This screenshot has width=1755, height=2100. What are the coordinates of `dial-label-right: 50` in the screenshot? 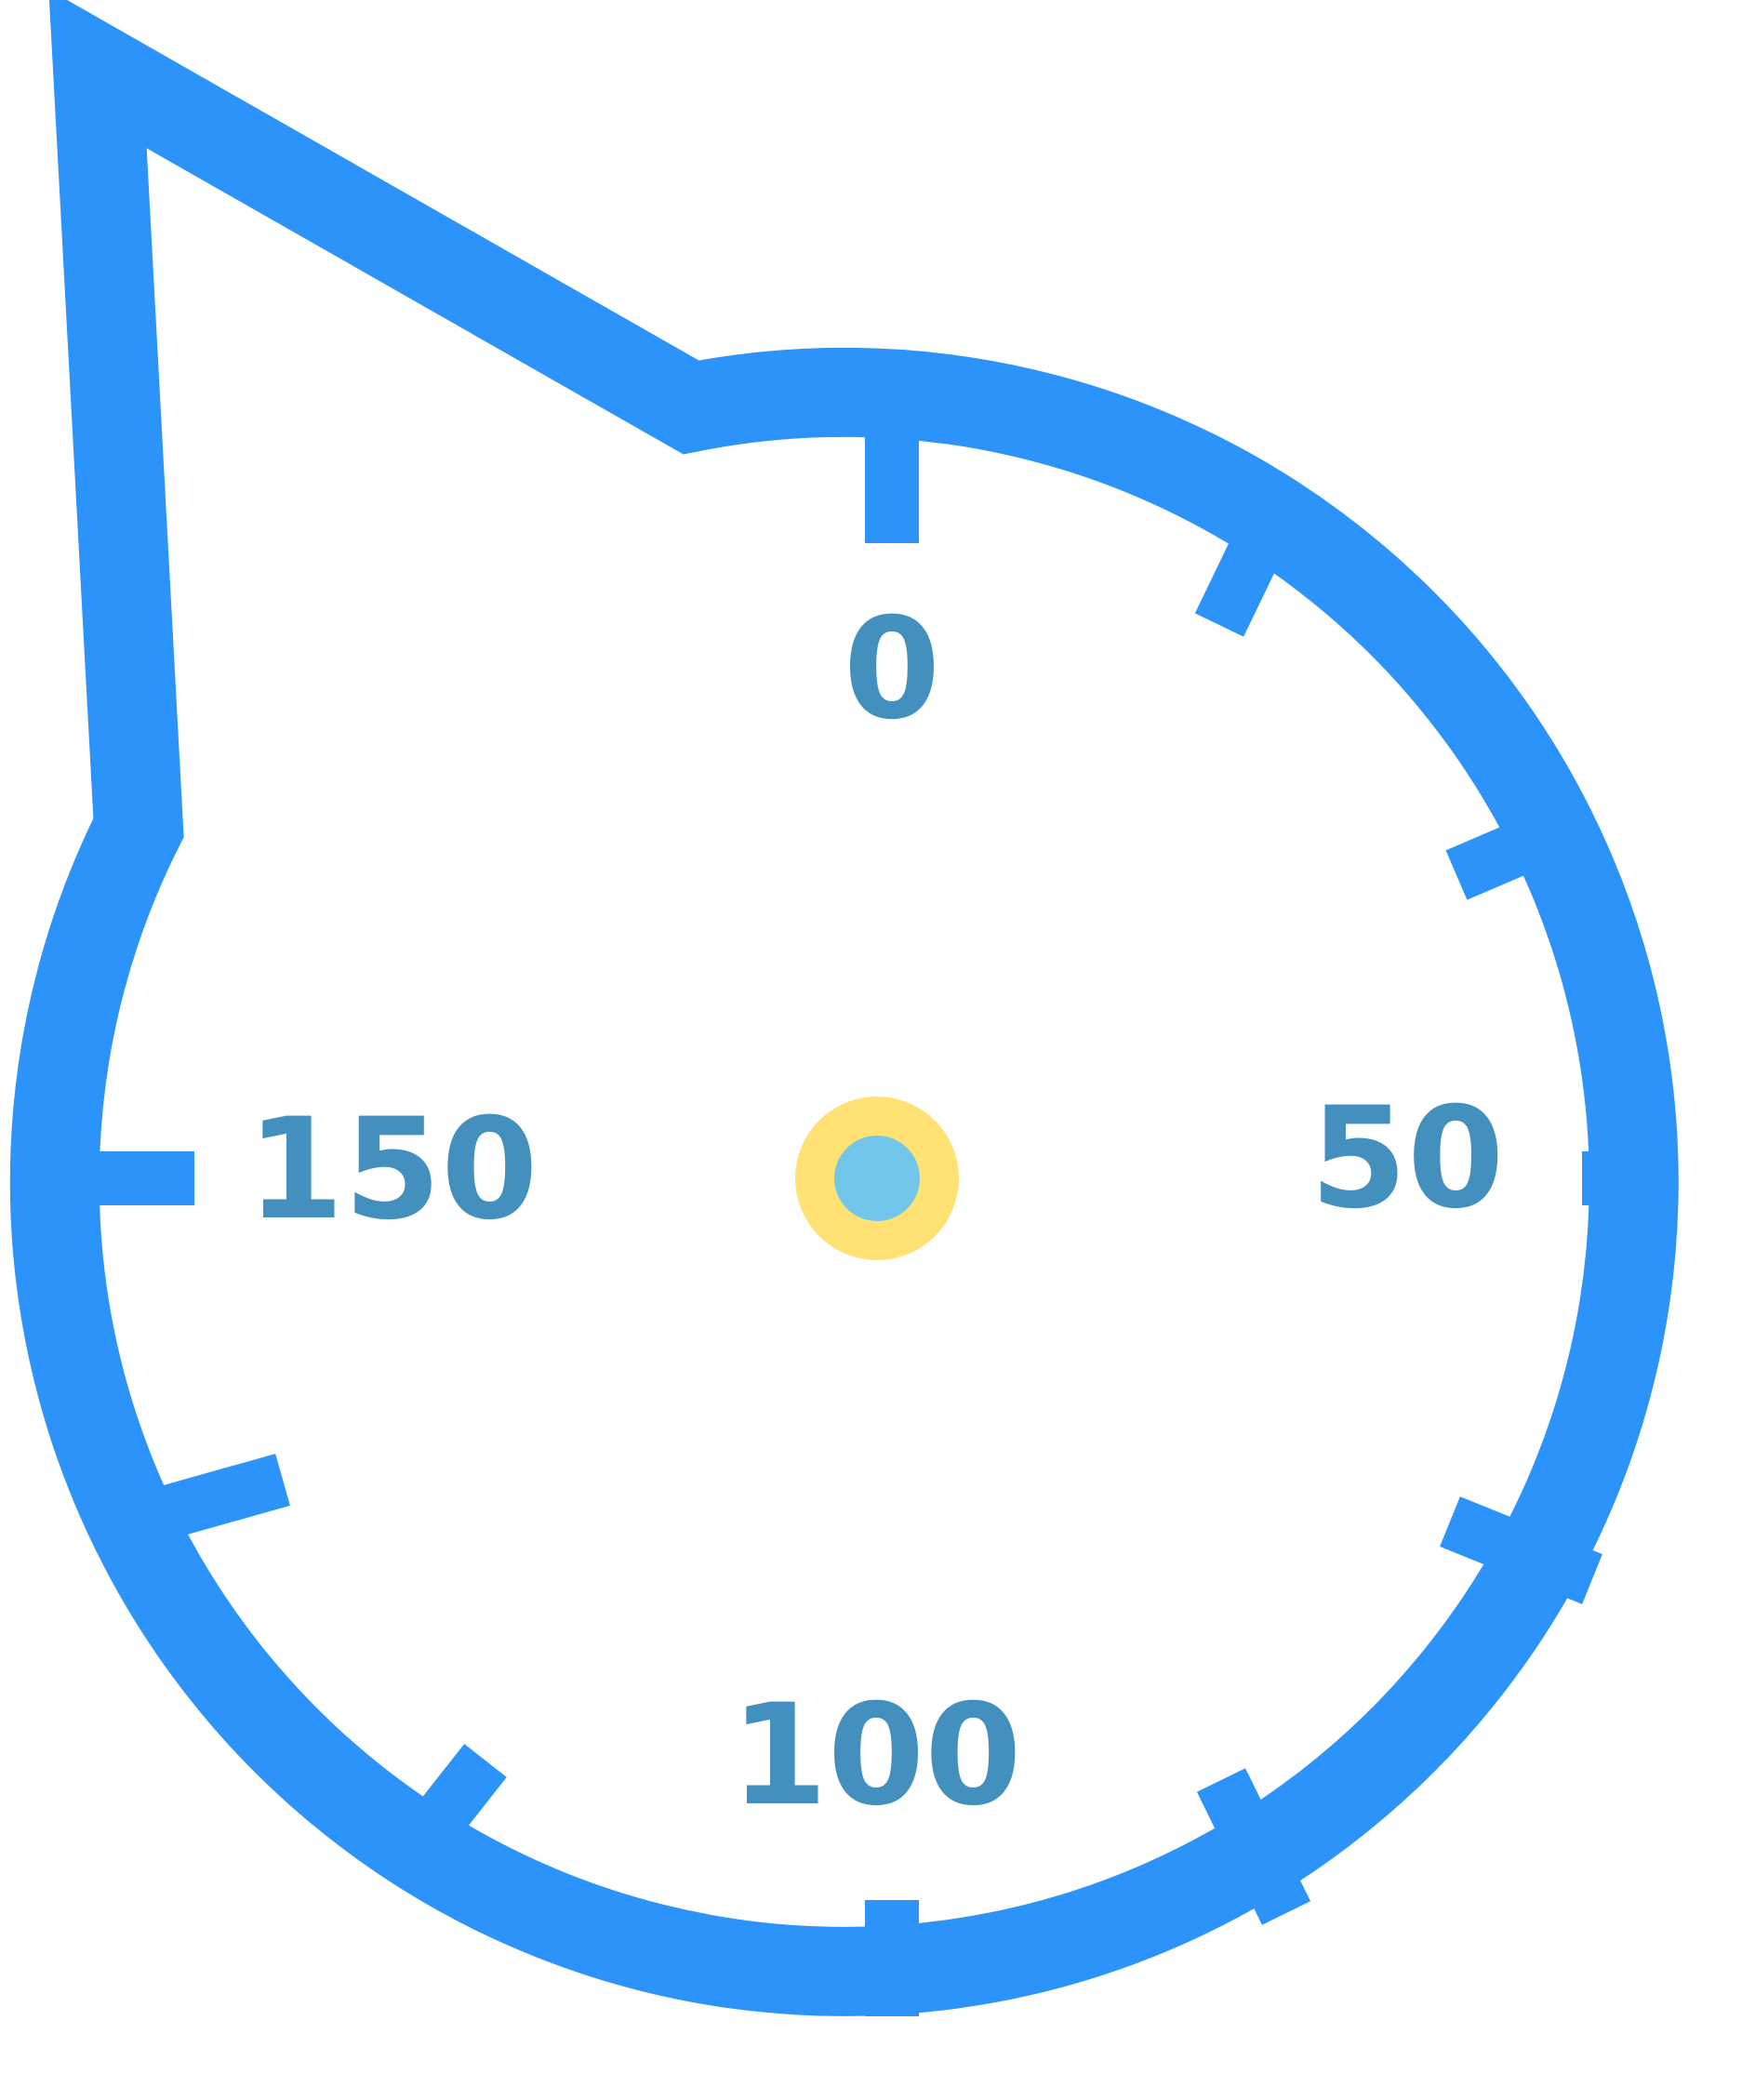 It's located at (1407, 1159).